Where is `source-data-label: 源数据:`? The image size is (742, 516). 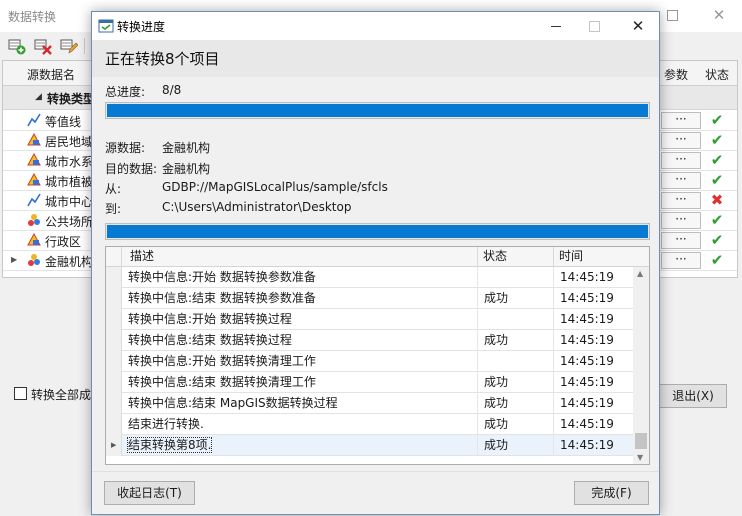
source-data-label: 源数据: is located at coordinates (125, 148).